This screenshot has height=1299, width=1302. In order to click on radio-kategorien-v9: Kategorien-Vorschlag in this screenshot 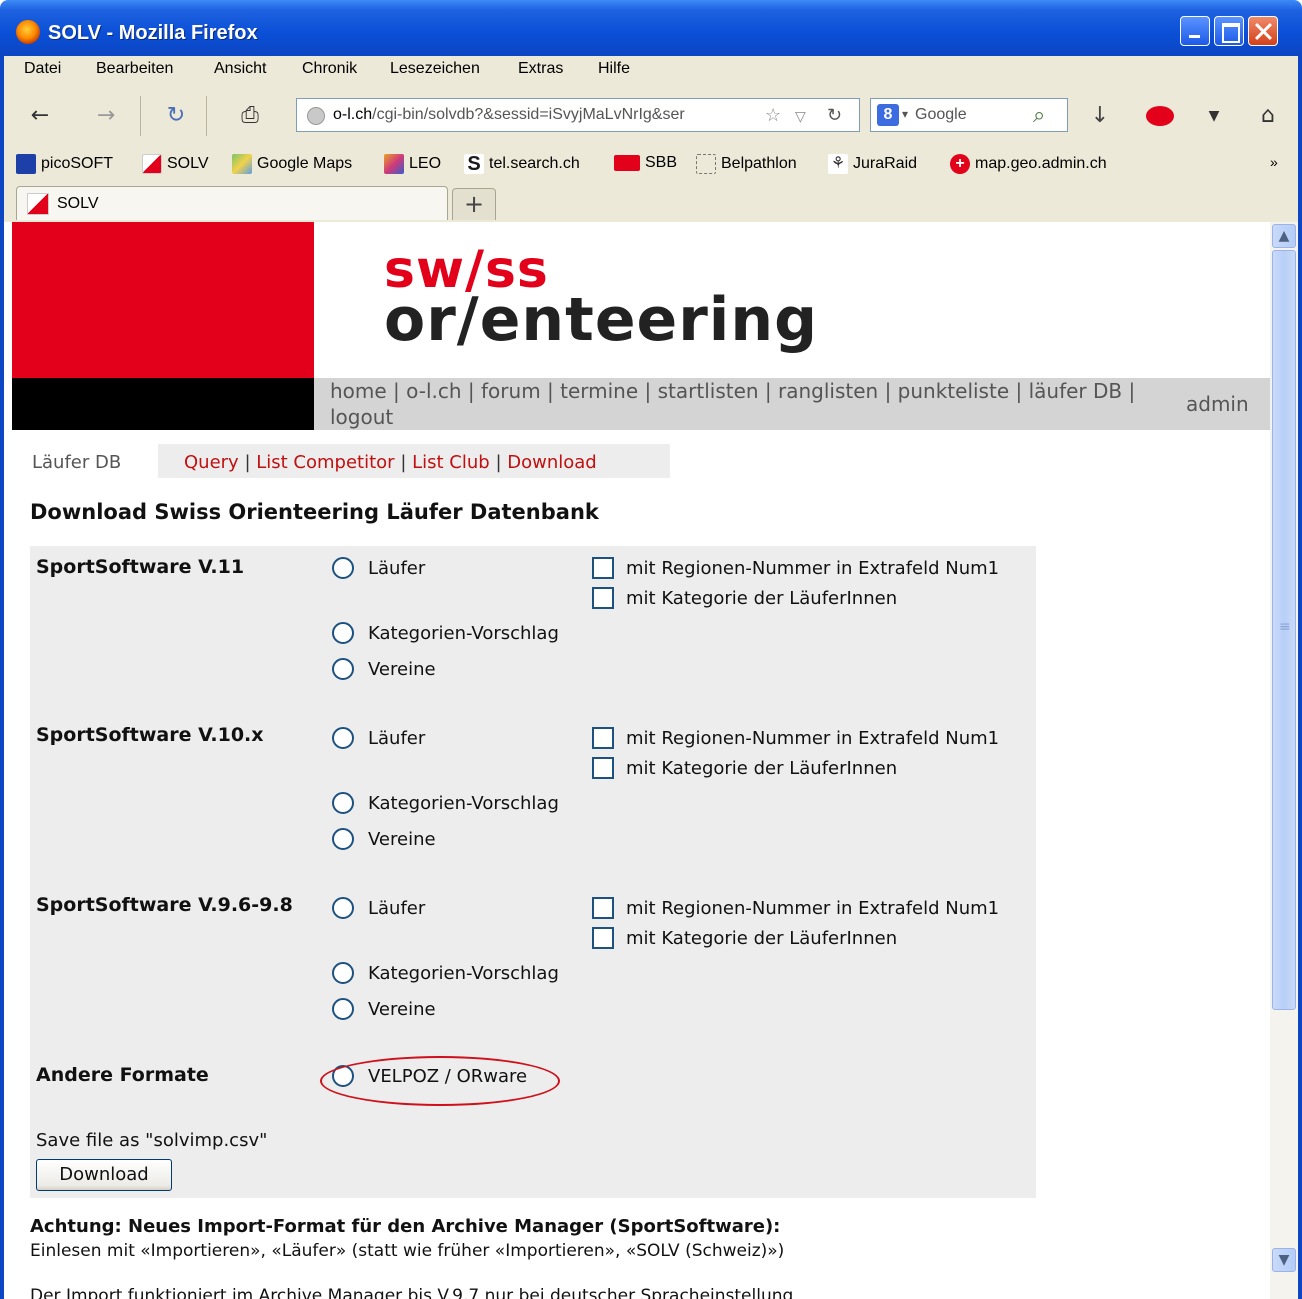, I will do `click(445, 973)`.